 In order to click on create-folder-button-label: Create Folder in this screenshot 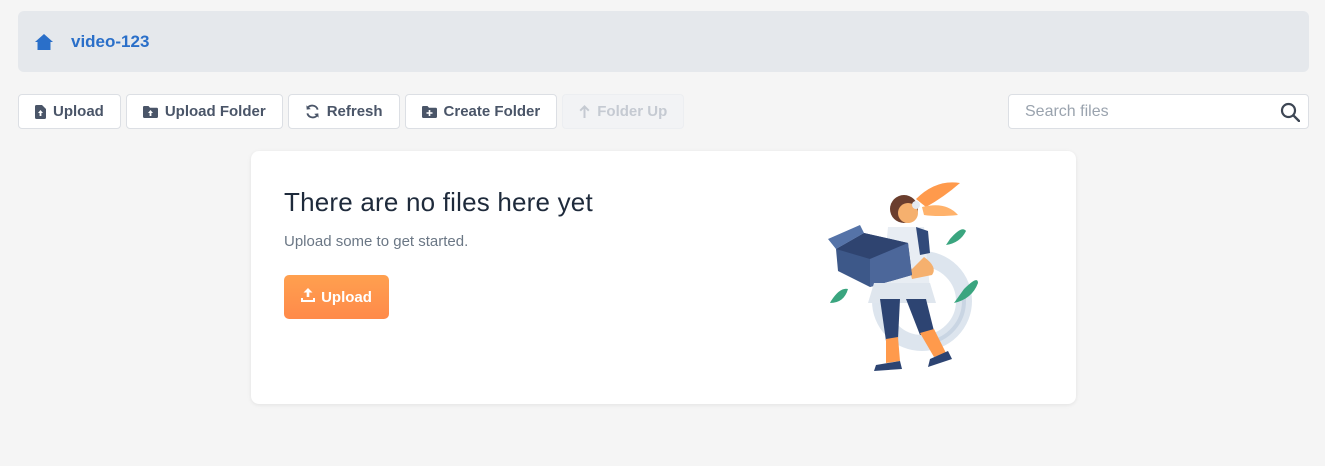, I will do `click(492, 111)`.